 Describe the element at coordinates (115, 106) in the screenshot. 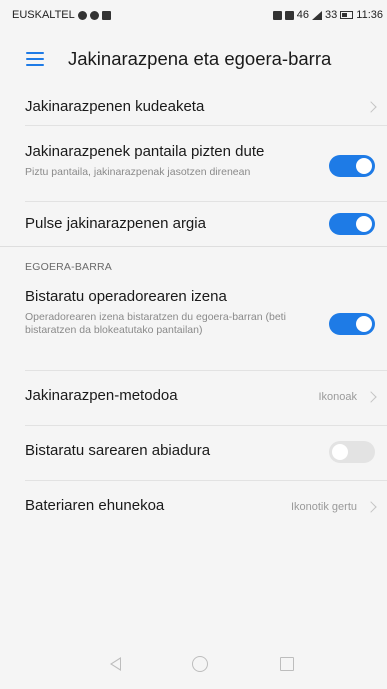

I see `notification-management-label: Jakinarazpenen kudeaketa` at that location.